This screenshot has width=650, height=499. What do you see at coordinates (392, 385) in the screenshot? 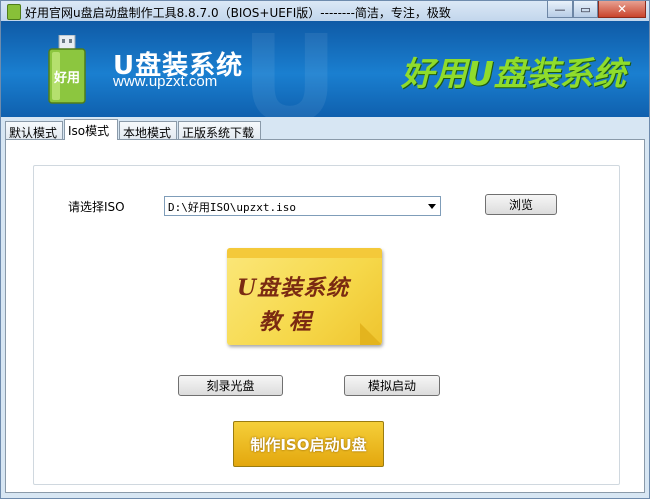
I see `simulate-boot-button: 模拟启动` at bounding box center [392, 385].